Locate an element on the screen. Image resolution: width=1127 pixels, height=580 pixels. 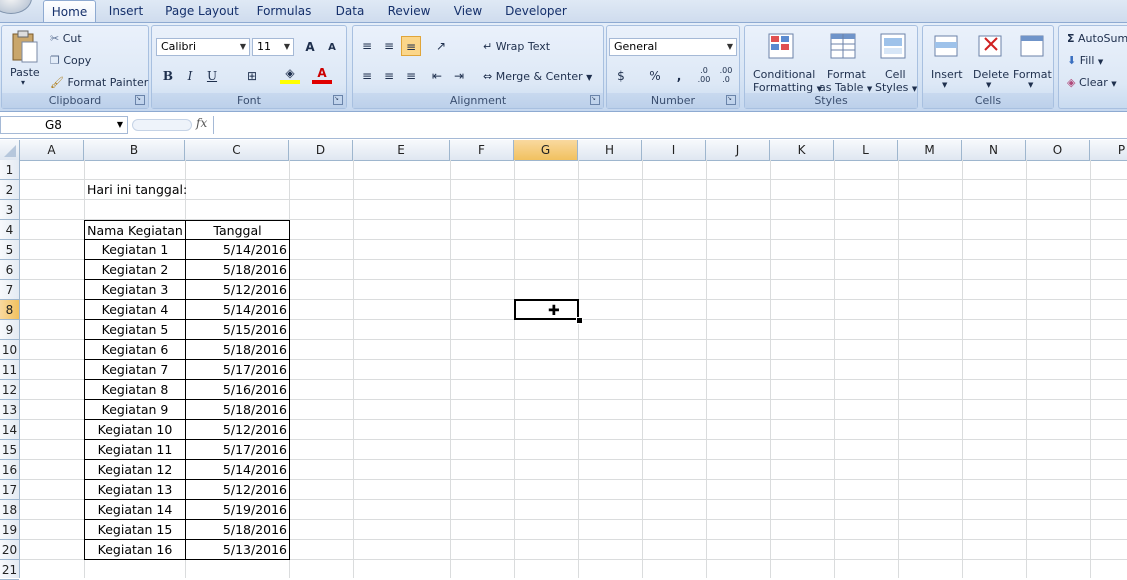
column-header-j: J is located at coordinates (738, 150).